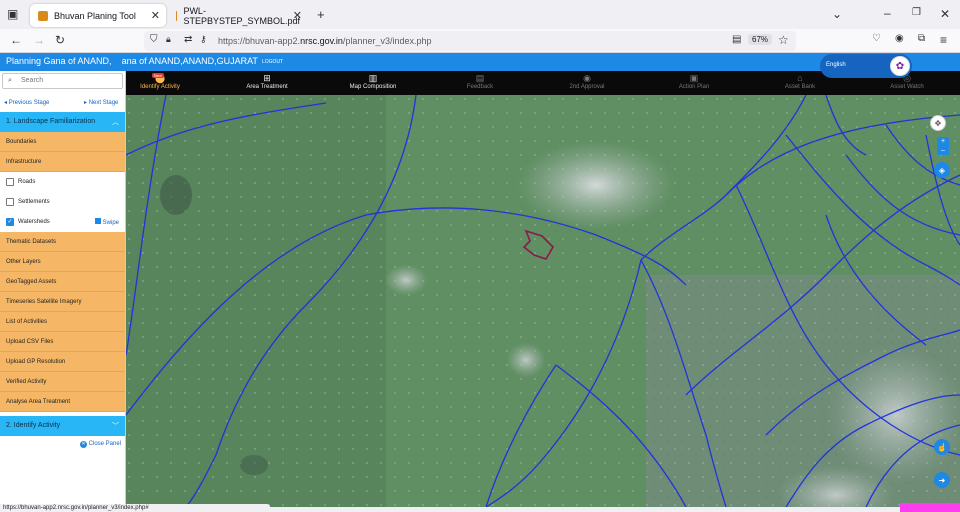 Image resolution: width=960 pixels, height=512 pixels. What do you see at coordinates (62, 322) in the screenshot?
I see `menu-list-of-activities: List of Activities` at bounding box center [62, 322].